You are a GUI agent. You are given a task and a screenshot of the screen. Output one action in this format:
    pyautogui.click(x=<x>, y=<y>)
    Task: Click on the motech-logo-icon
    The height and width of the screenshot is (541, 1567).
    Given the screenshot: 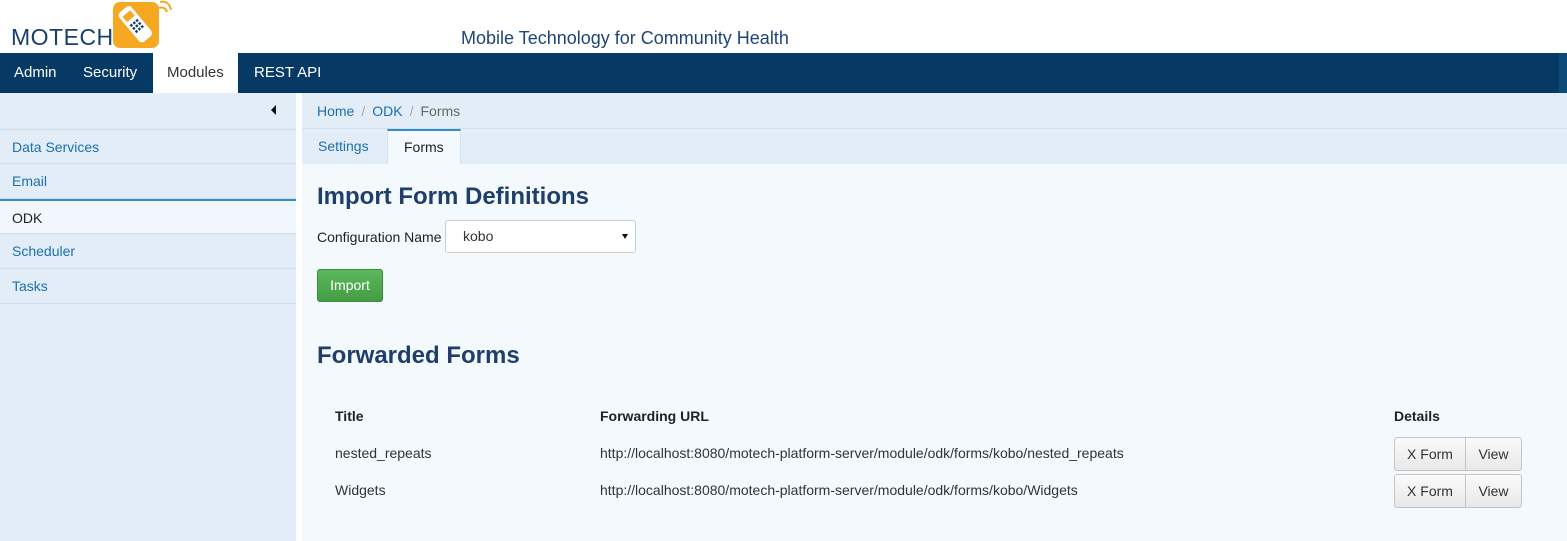 What is the action you would take?
    pyautogui.click(x=142, y=25)
    